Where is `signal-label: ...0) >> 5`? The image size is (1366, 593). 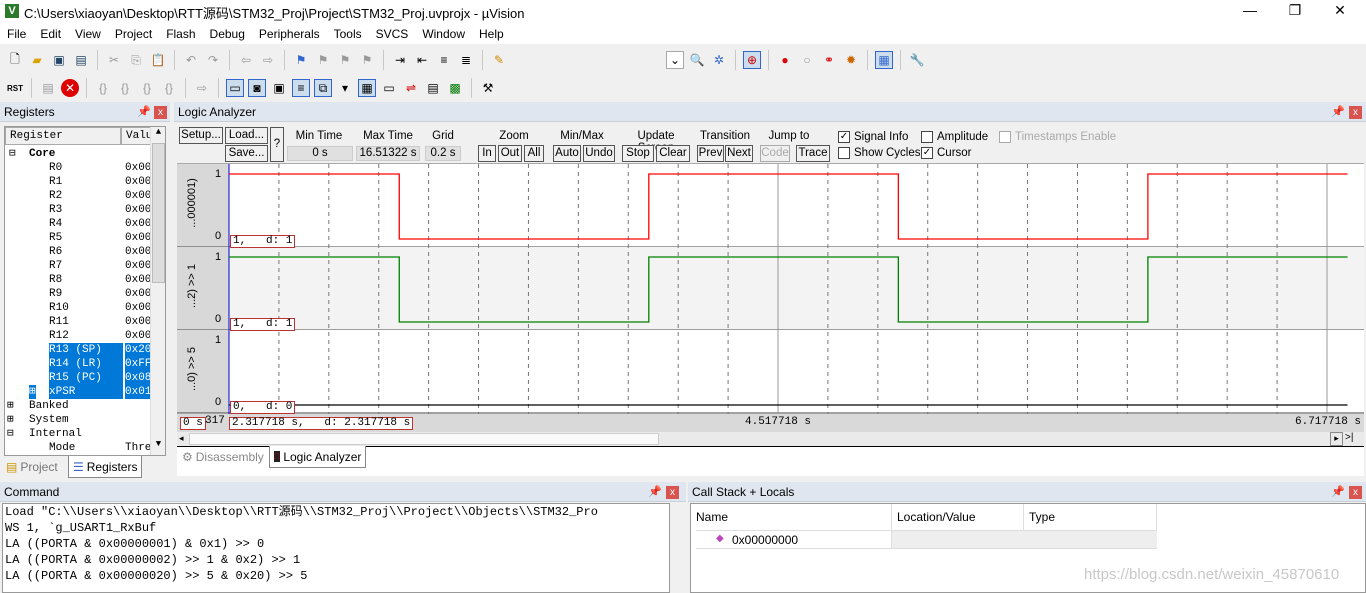 signal-label: ...0) >> 5 is located at coordinates (192, 369).